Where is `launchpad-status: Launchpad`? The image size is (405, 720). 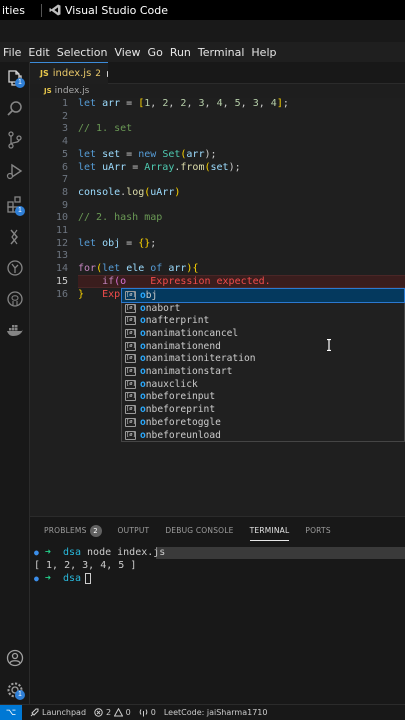
launchpad-status: Launchpad is located at coordinates (58, 712).